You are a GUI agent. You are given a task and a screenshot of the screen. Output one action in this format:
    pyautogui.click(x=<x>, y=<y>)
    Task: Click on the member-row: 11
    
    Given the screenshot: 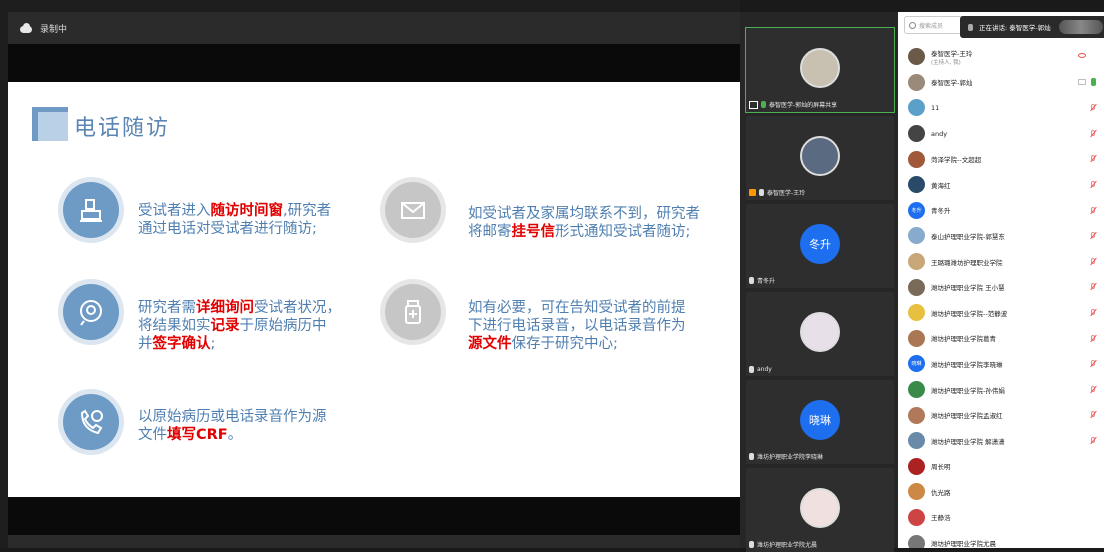 What is the action you would take?
    pyautogui.click(x=1001, y=108)
    